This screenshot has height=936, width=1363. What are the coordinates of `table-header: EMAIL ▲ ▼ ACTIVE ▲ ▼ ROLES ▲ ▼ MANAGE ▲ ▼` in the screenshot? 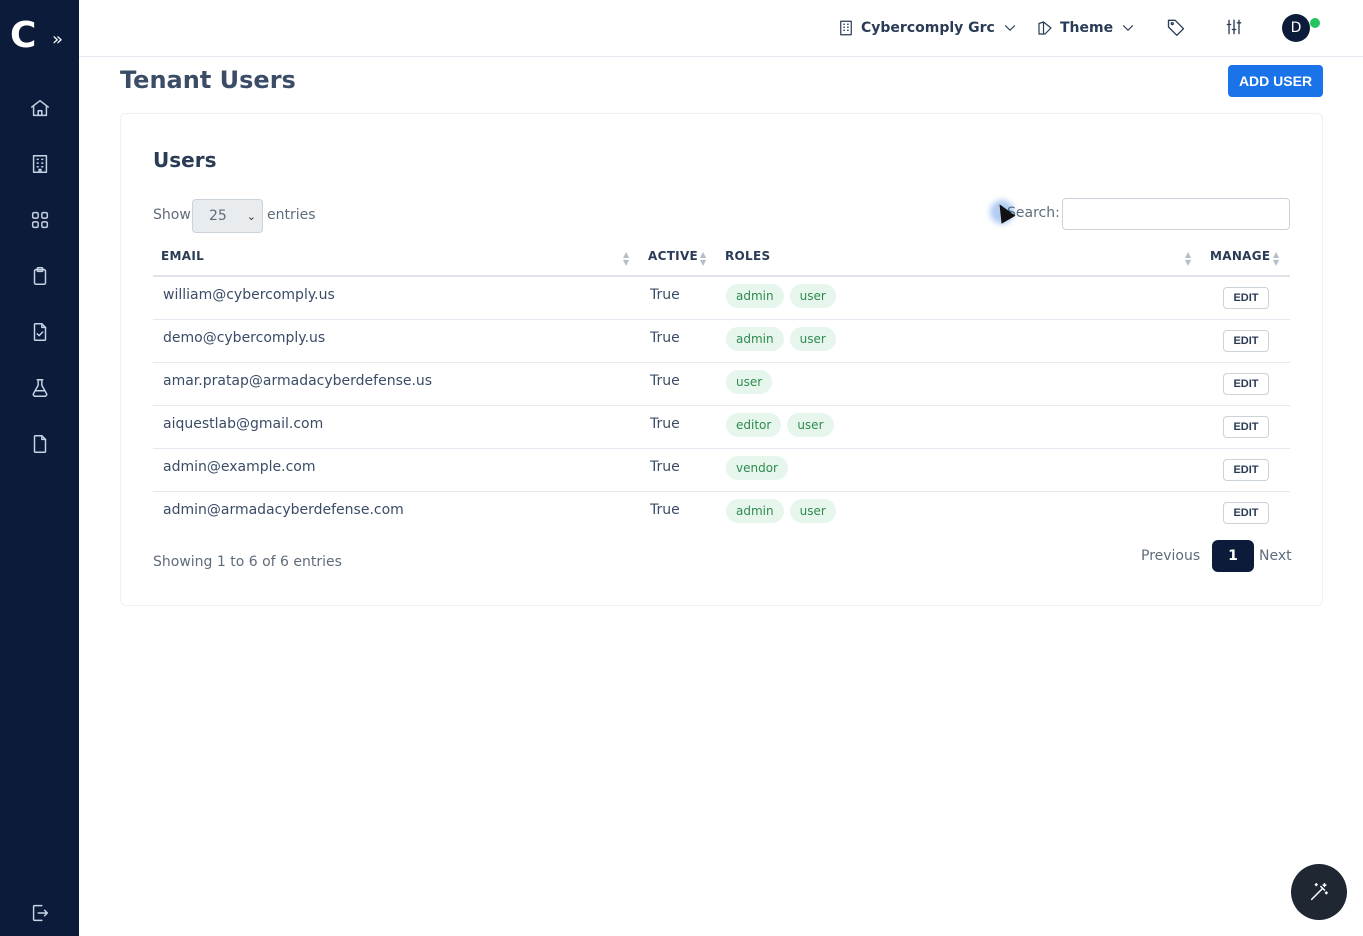 It's located at (721, 261).